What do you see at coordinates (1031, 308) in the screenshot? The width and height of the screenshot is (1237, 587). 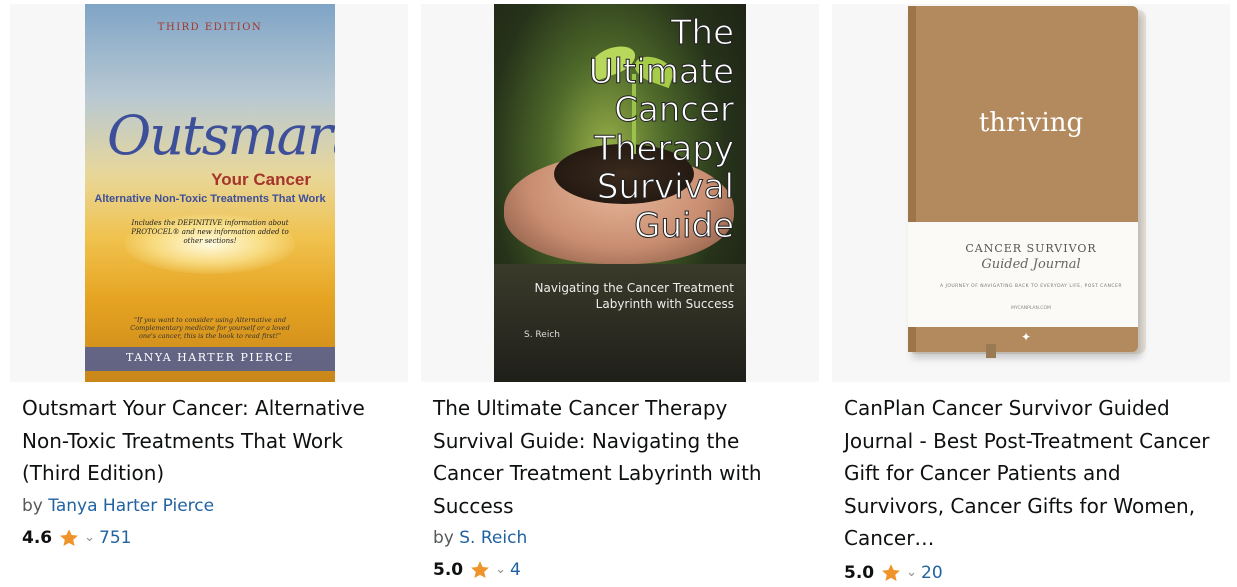 I see `band-url: MYCANPLAN.COM` at bounding box center [1031, 308].